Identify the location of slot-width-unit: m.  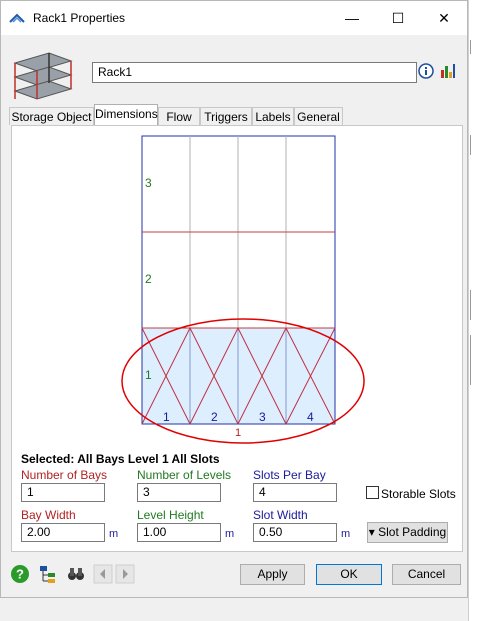
(346, 534).